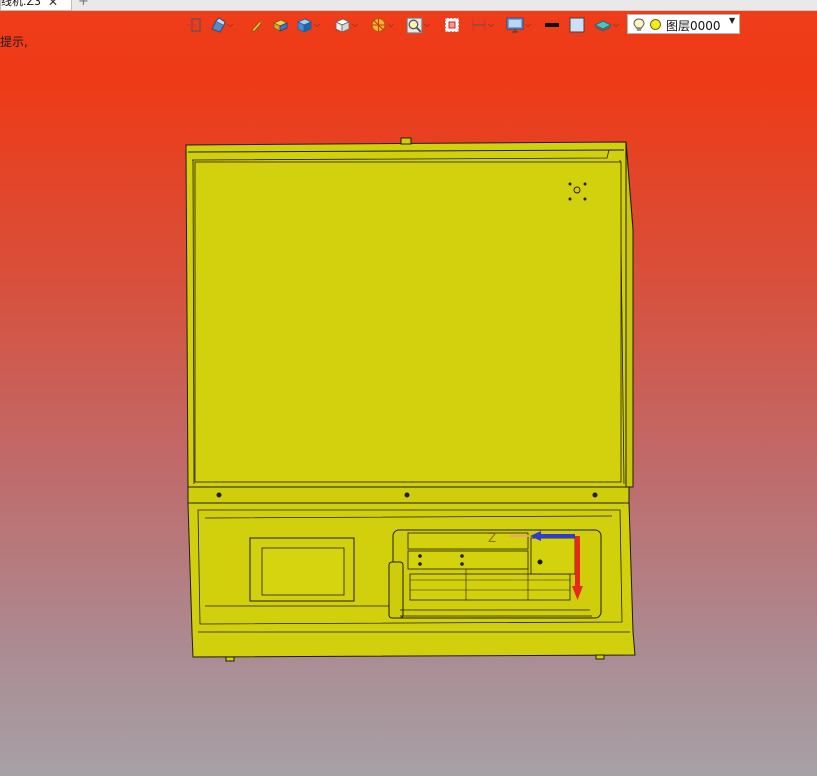 This screenshot has height=776, width=817. I want to click on white-cube-icon, so click(342, 25).